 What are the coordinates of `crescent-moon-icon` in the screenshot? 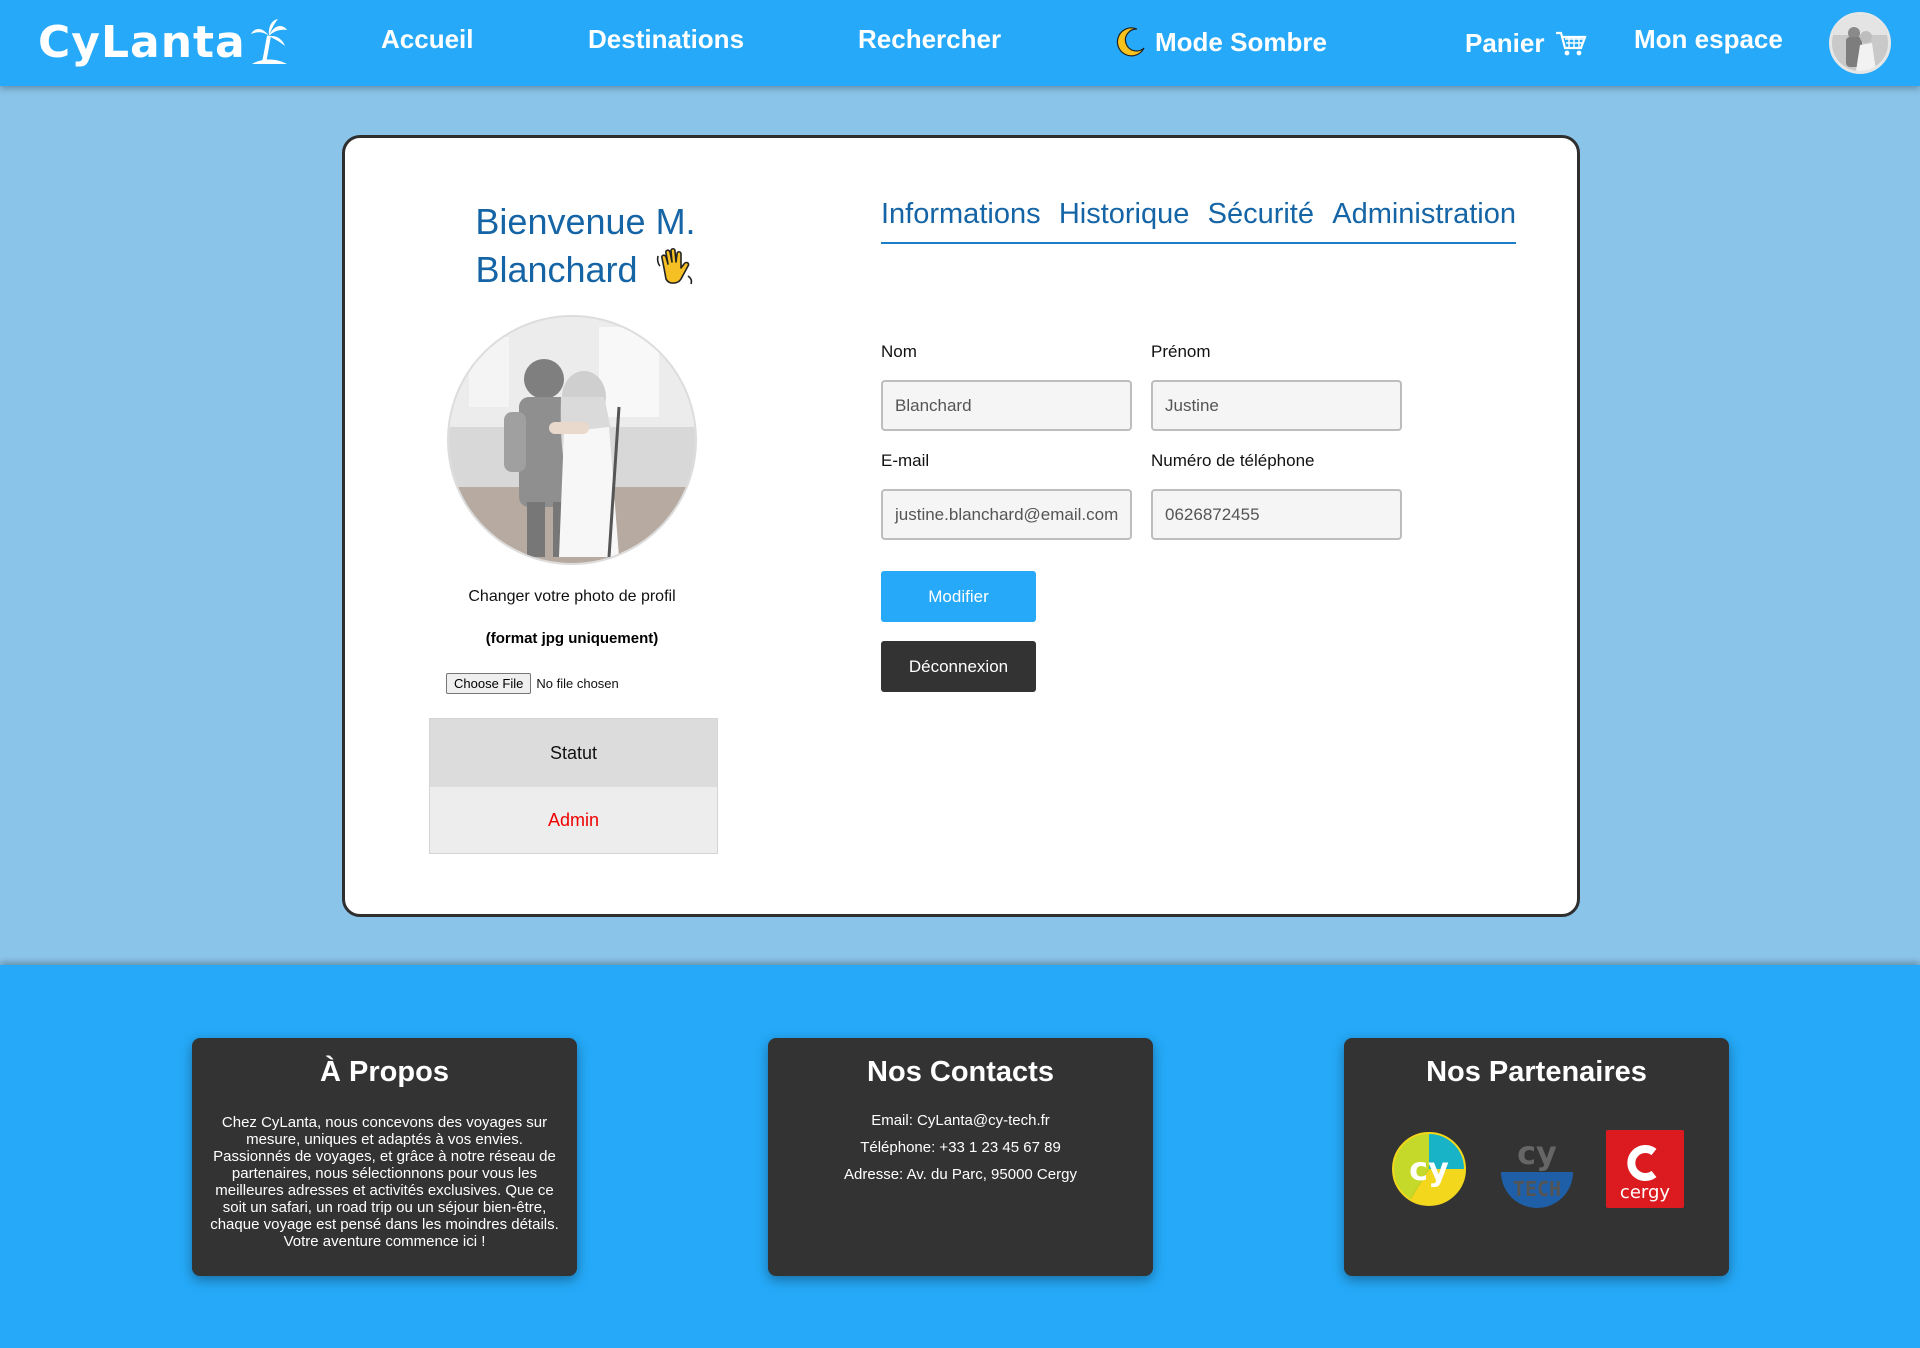 It's located at (1130, 42).